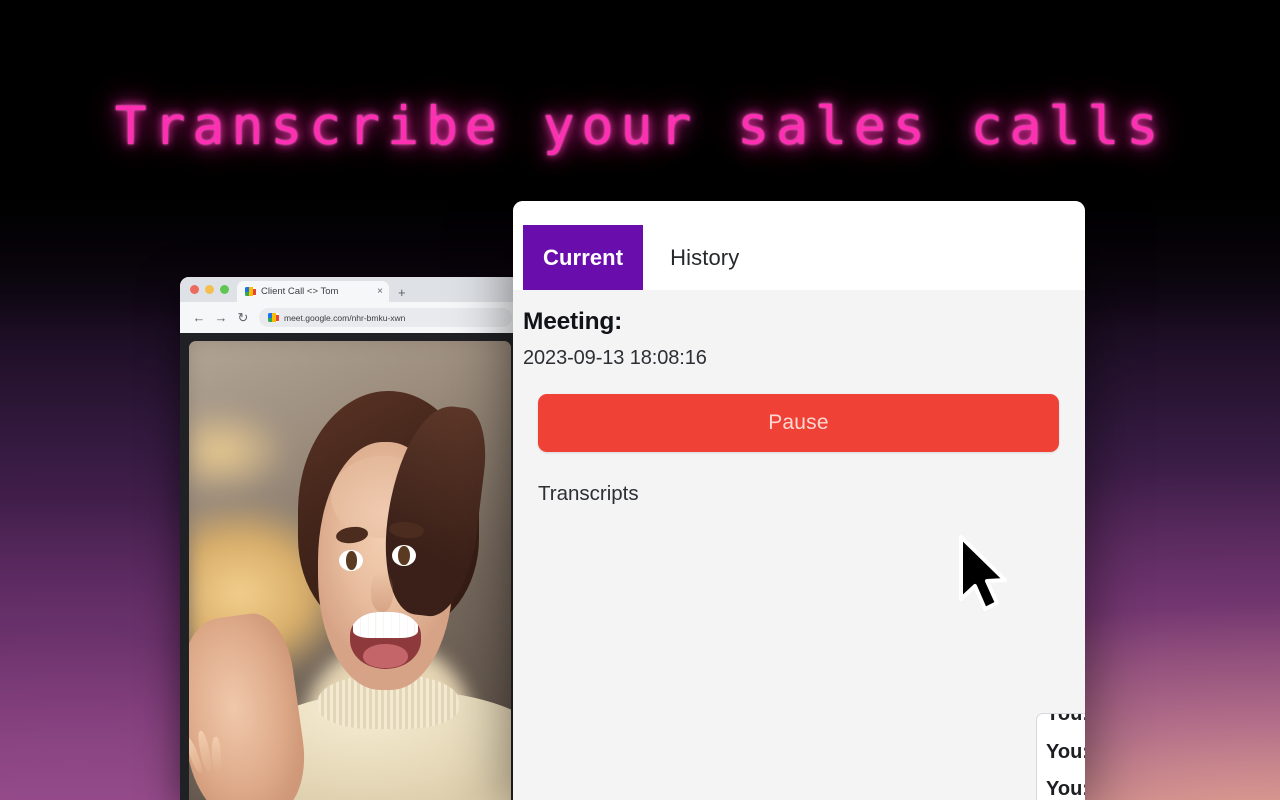 The image size is (1280, 800). I want to click on page-title: Transcribe your sales calls, so click(640, 126).